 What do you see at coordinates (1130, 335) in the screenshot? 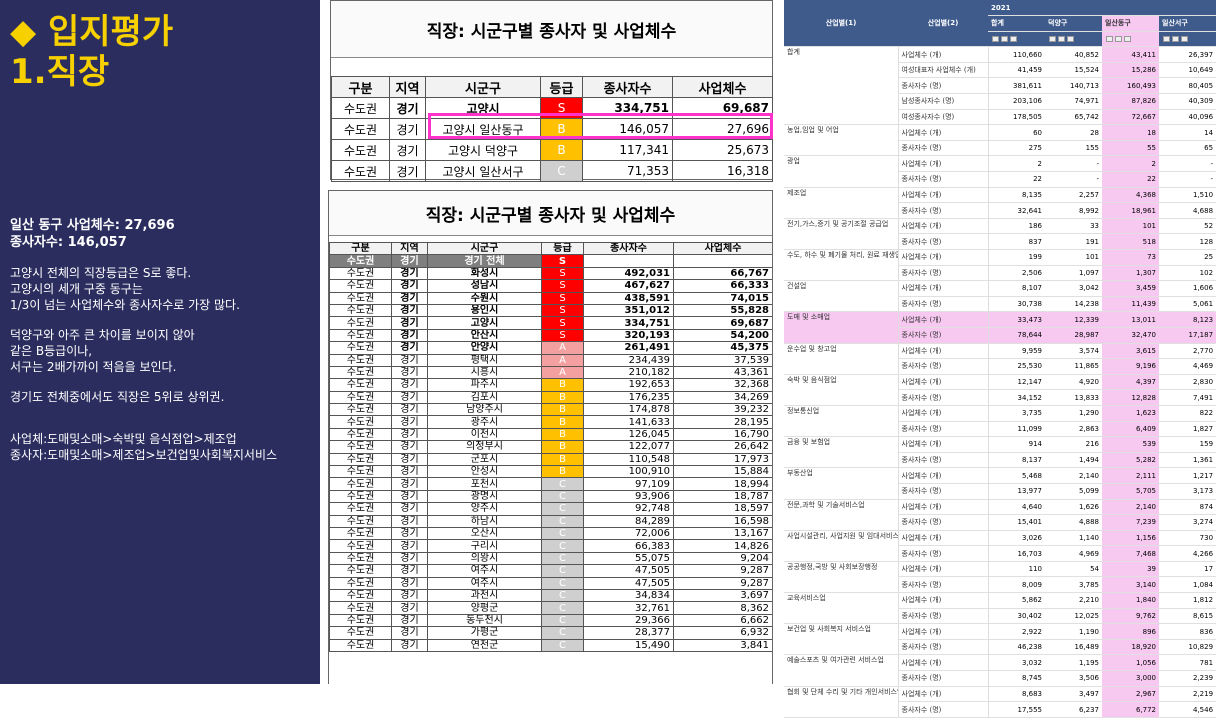
I see `value-cell: 32,470` at bounding box center [1130, 335].